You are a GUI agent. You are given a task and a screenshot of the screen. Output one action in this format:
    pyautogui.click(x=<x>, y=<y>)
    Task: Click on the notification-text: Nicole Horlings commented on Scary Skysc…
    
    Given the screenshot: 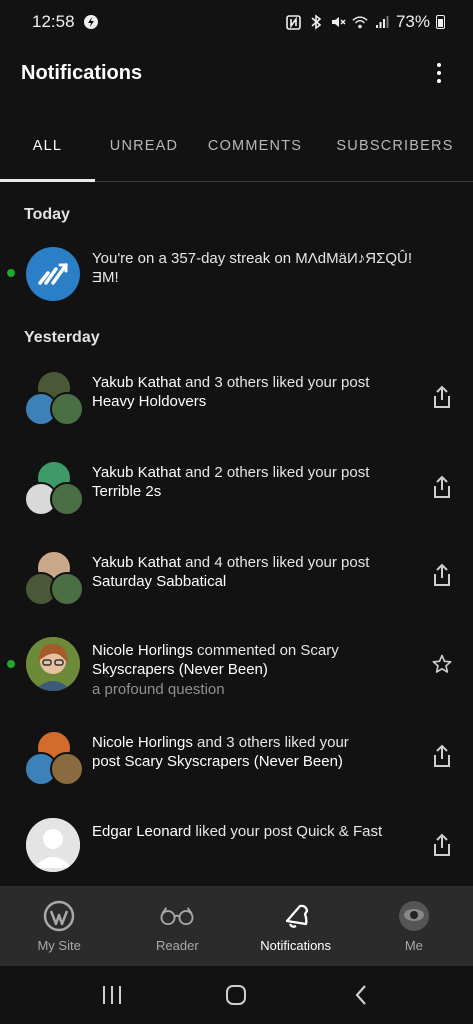 What is the action you would take?
    pyautogui.click(x=257, y=670)
    